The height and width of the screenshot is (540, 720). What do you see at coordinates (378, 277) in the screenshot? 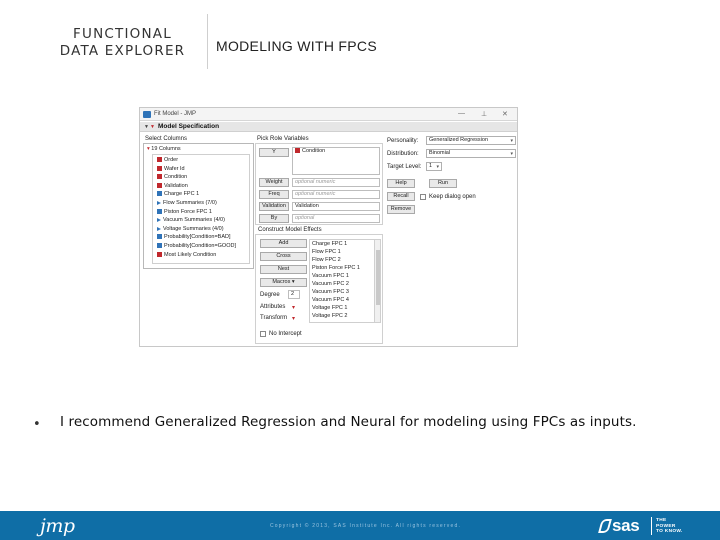
I see `effects-scrollbar-thumb` at bounding box center [378, 277].